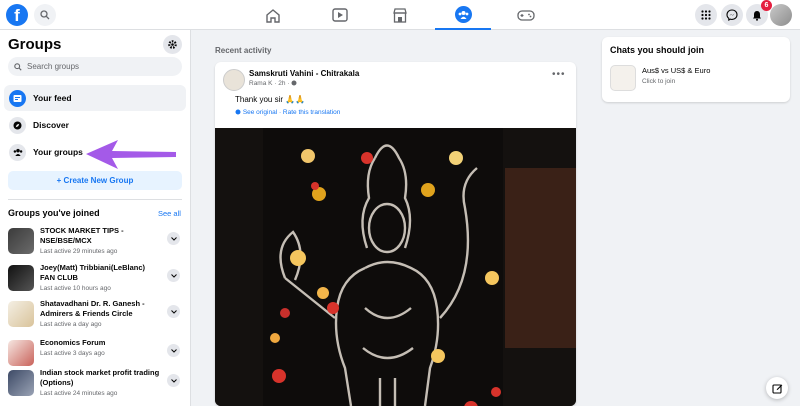  What do you see at coordinates (53, 66) in the screenshot?
I see `search-placeholder: Search groups` at bounding box center [53, 66].